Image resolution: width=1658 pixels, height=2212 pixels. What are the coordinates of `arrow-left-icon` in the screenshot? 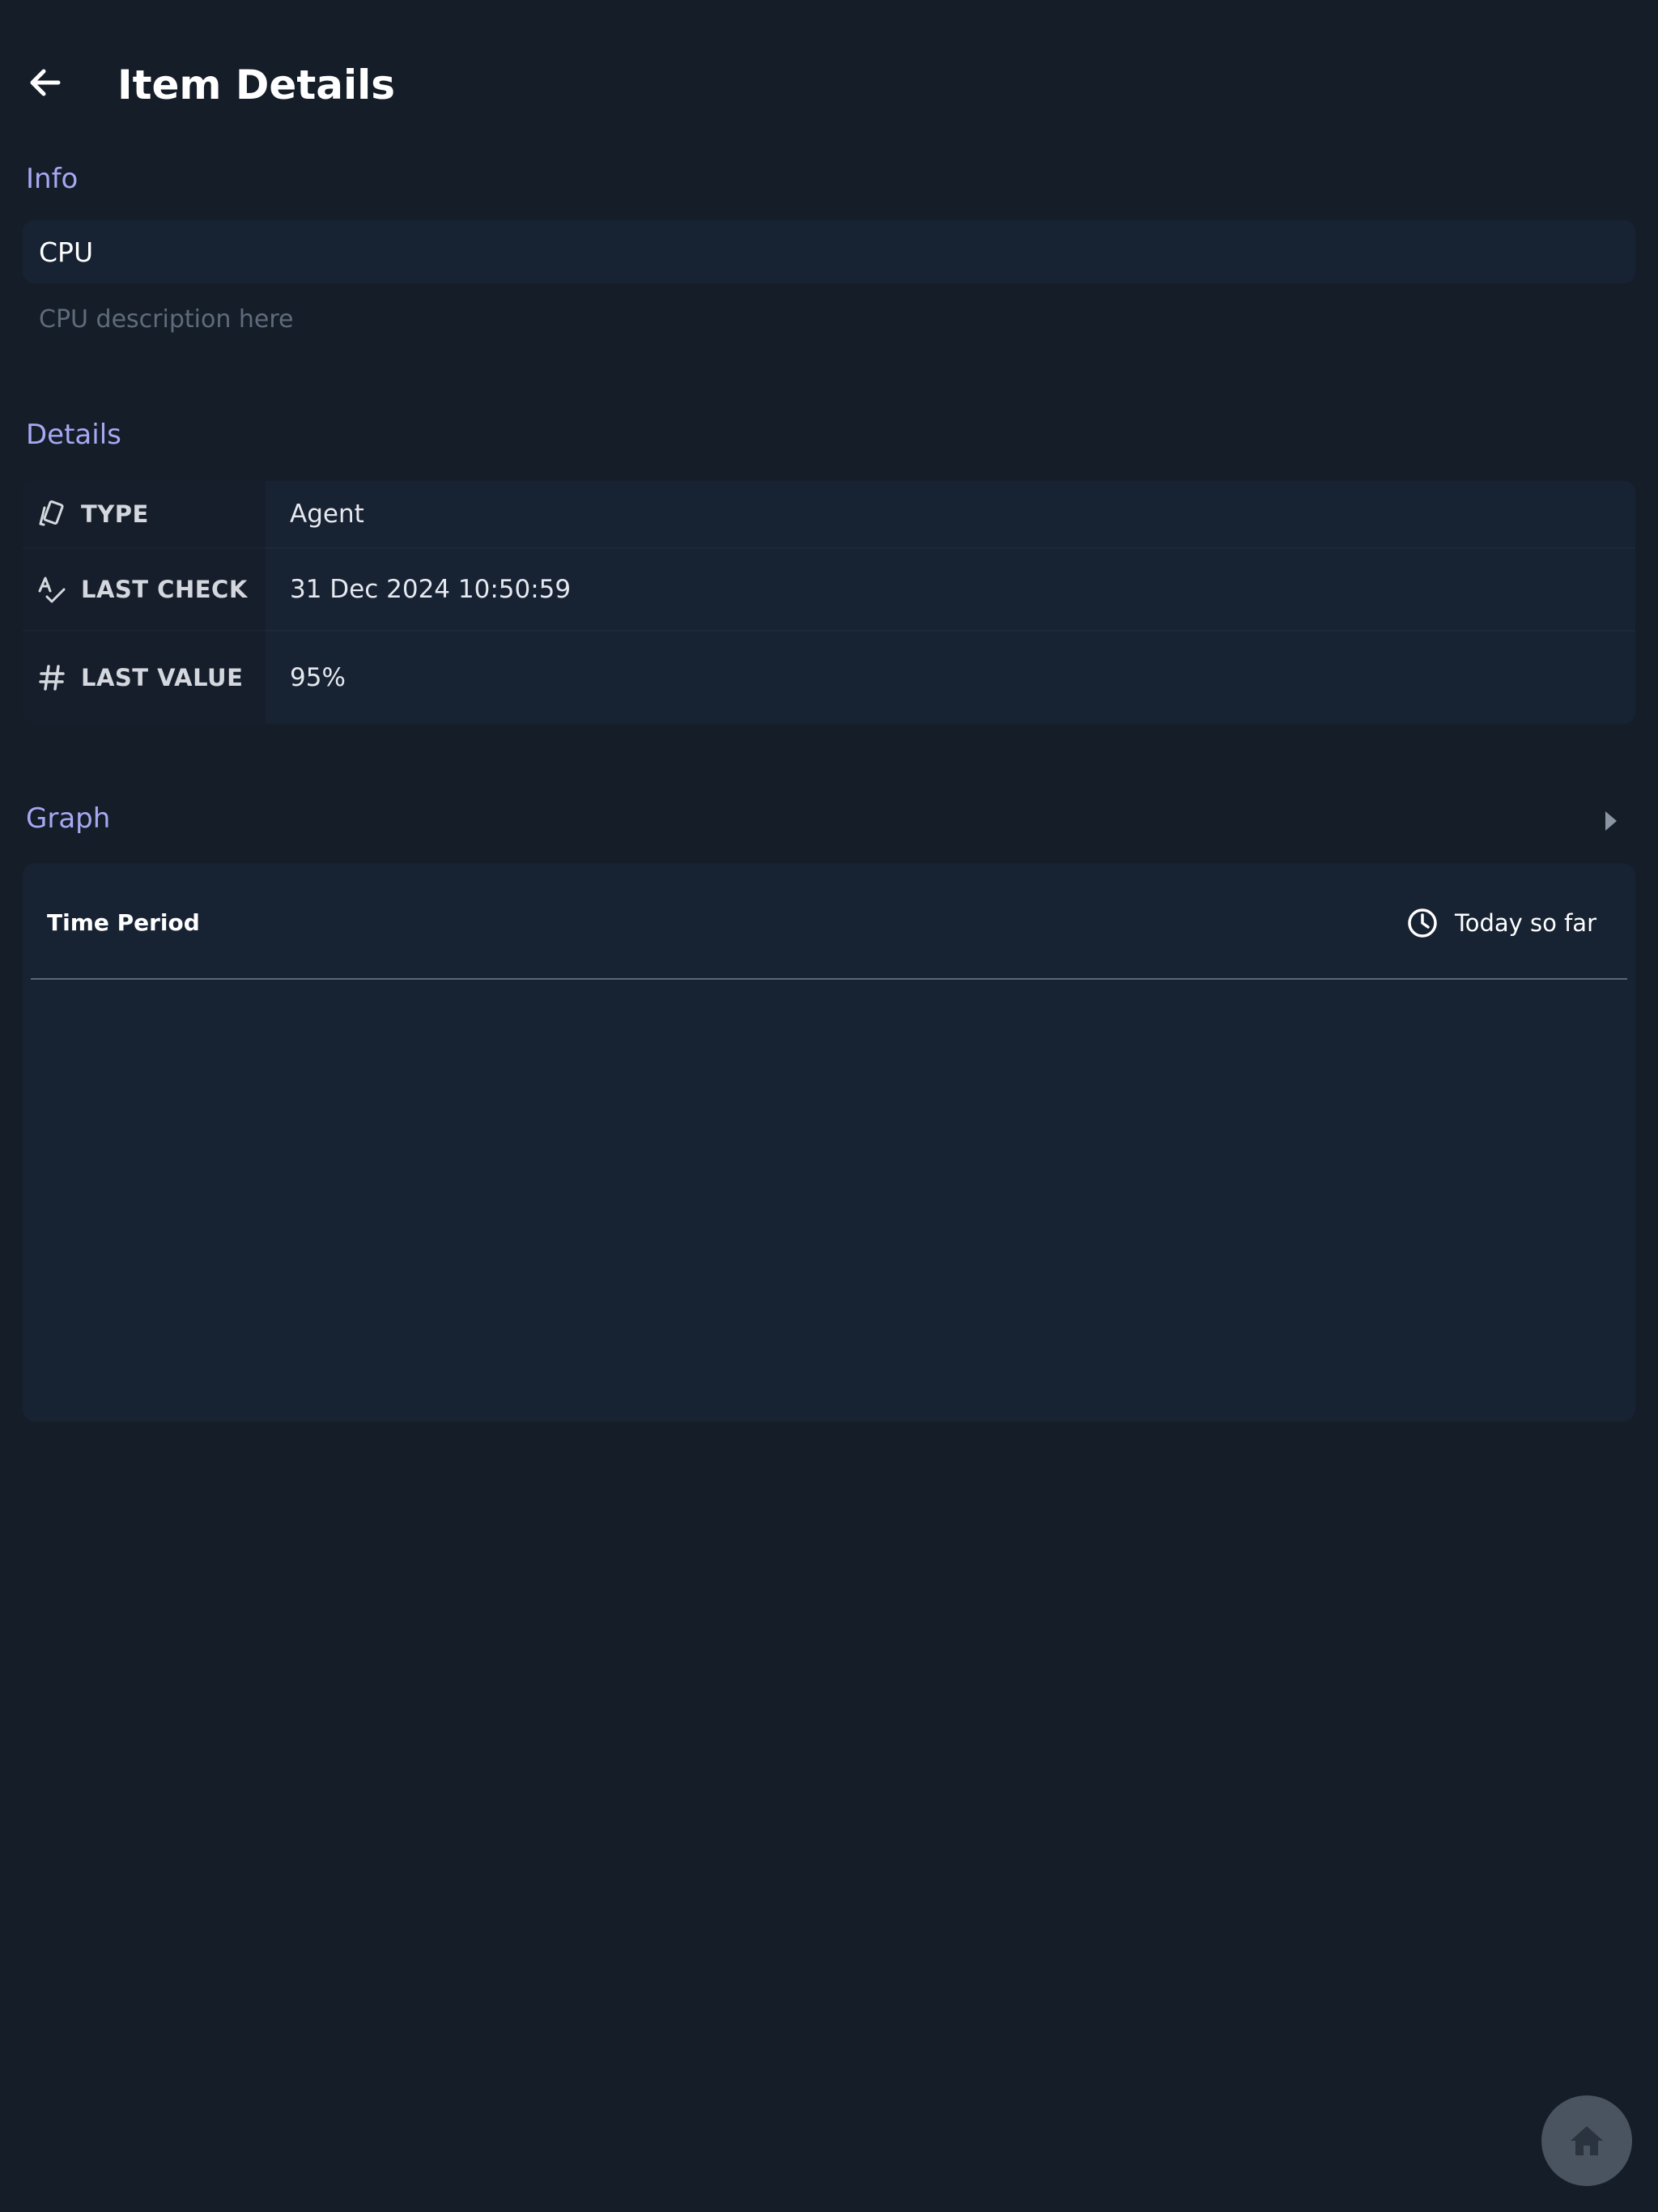 It's located at (45, 83).